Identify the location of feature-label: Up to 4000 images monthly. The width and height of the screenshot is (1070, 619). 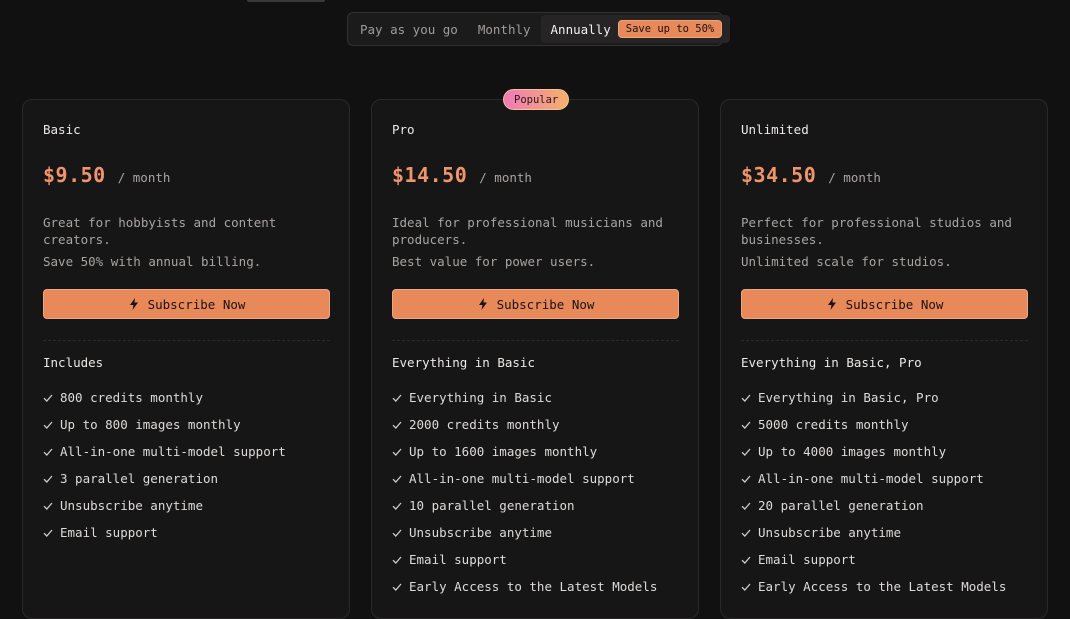
(852, 451).